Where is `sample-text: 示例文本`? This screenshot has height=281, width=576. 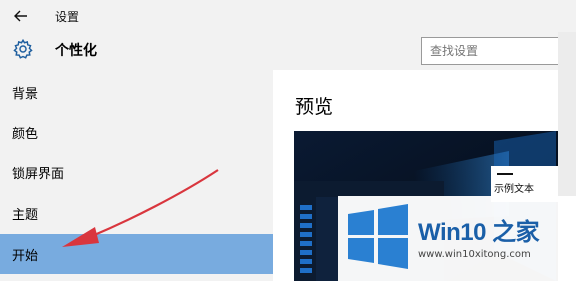
sample-text: 示例文本 is located at coordinates (514, 189).